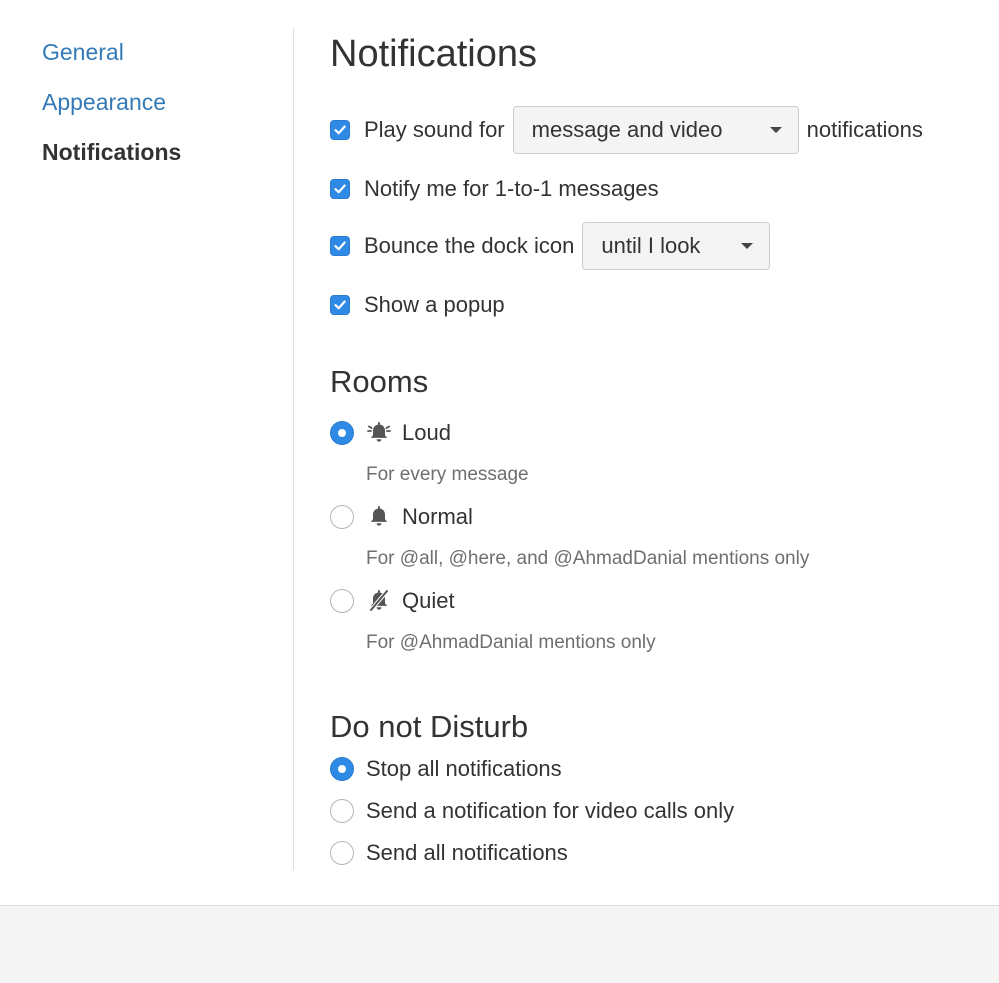  What do you see at coordinates (464, 768) in the screenshot?
I see `stop-all-label: Stop all notifications` at bounding box center [464, 768].